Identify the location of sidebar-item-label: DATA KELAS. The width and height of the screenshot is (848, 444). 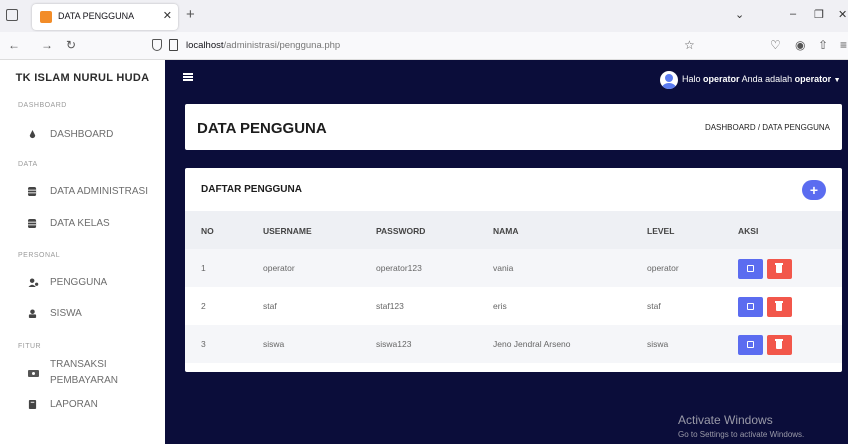
(80, 223).